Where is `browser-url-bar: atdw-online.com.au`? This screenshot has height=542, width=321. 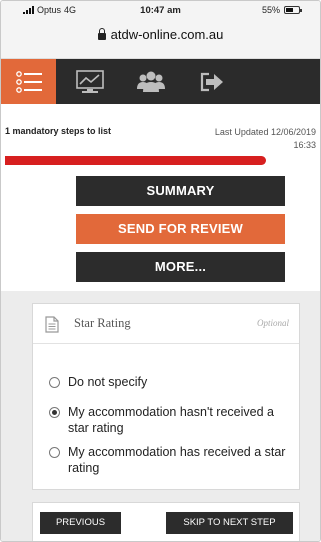
browser-url-bar: atdw-online.com.au is located at coordinates (160, 42).